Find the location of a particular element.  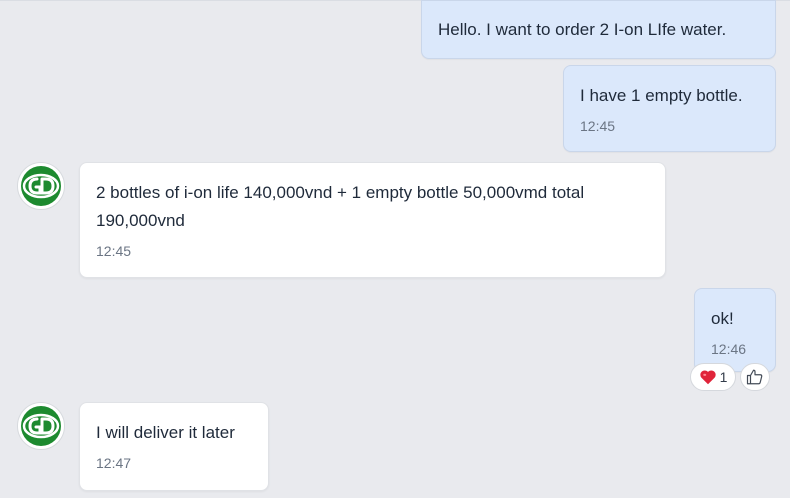

message-text: I will deliver it later is located at coordinates (165, 432).